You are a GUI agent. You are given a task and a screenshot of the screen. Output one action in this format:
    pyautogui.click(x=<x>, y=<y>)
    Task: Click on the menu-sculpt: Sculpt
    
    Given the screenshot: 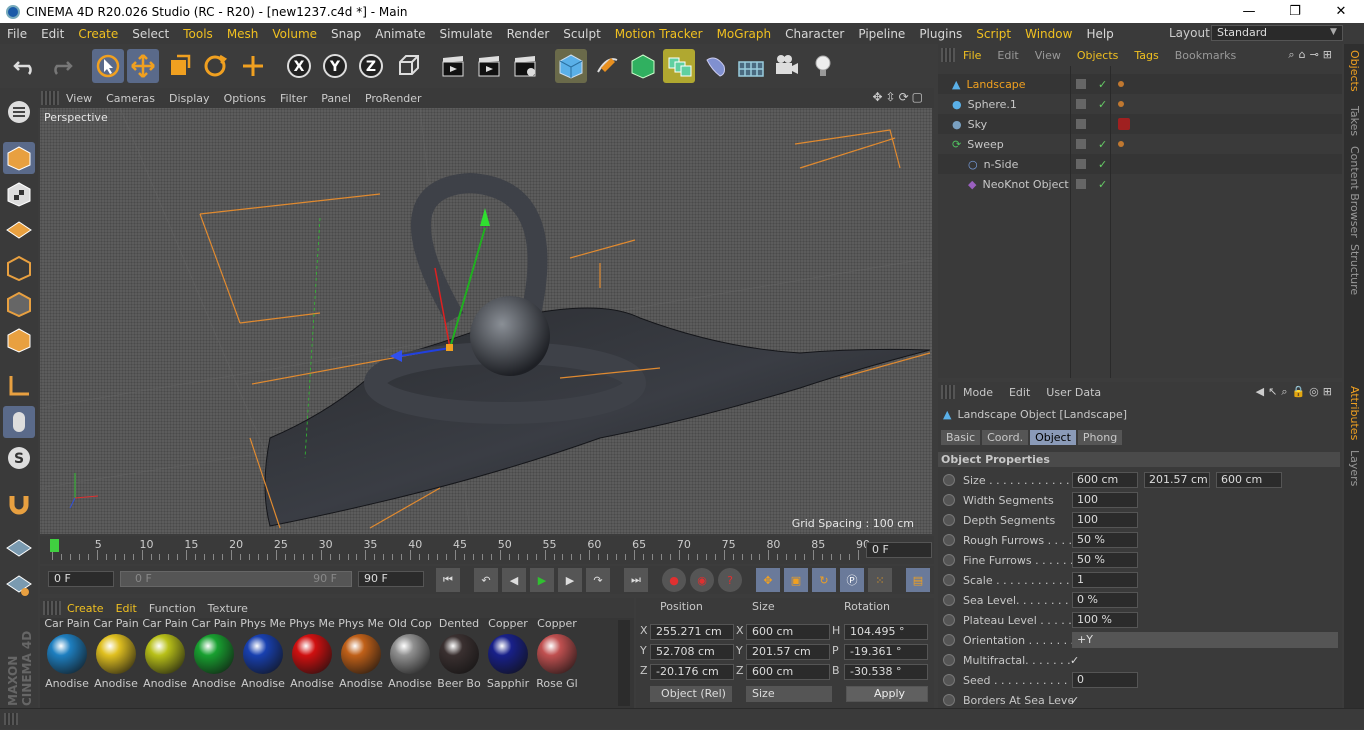 What is the action you would take?
    pyautogui.click(x=581, y=34)
    